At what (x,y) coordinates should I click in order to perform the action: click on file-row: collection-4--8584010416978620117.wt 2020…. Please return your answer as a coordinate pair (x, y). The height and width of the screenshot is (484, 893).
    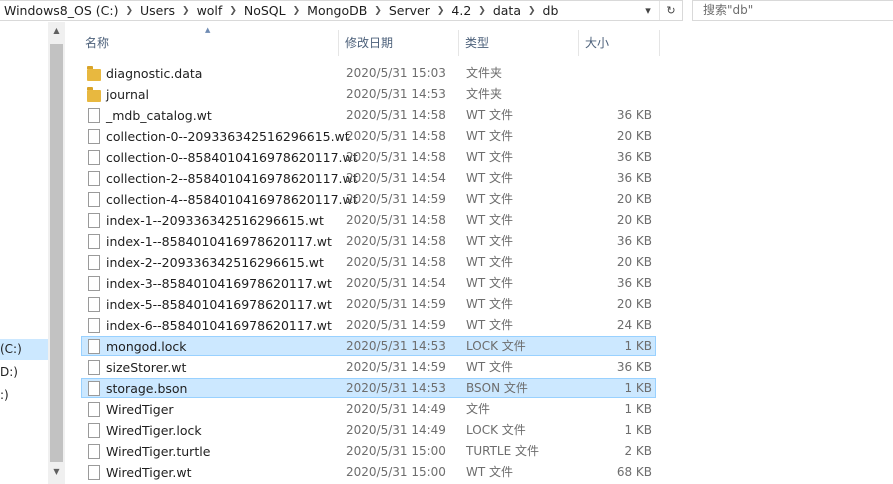
    Looking at the image, I should click on (446, 199).